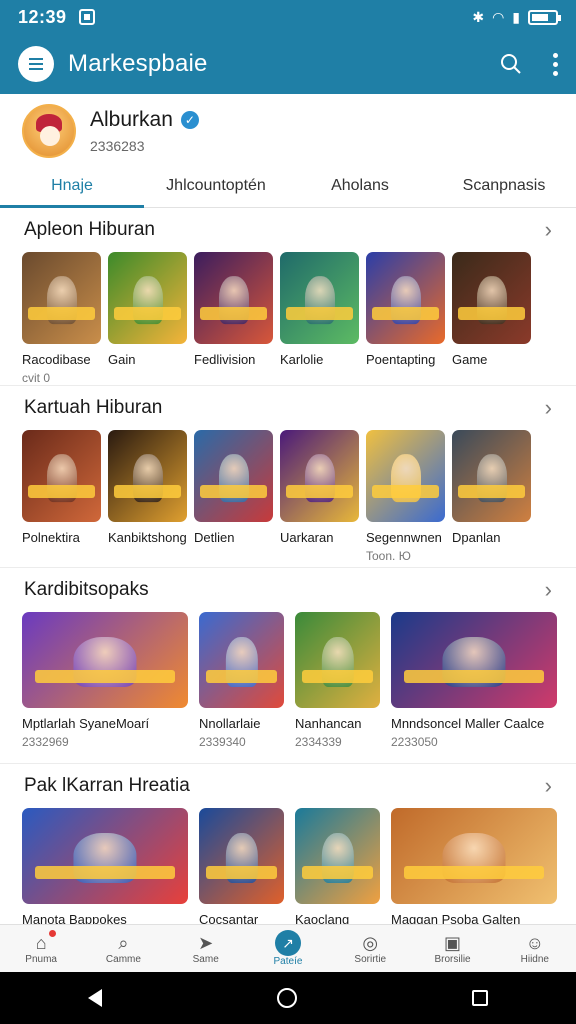  I want to click on app-tile: Cocsantar, so click(241, 866).